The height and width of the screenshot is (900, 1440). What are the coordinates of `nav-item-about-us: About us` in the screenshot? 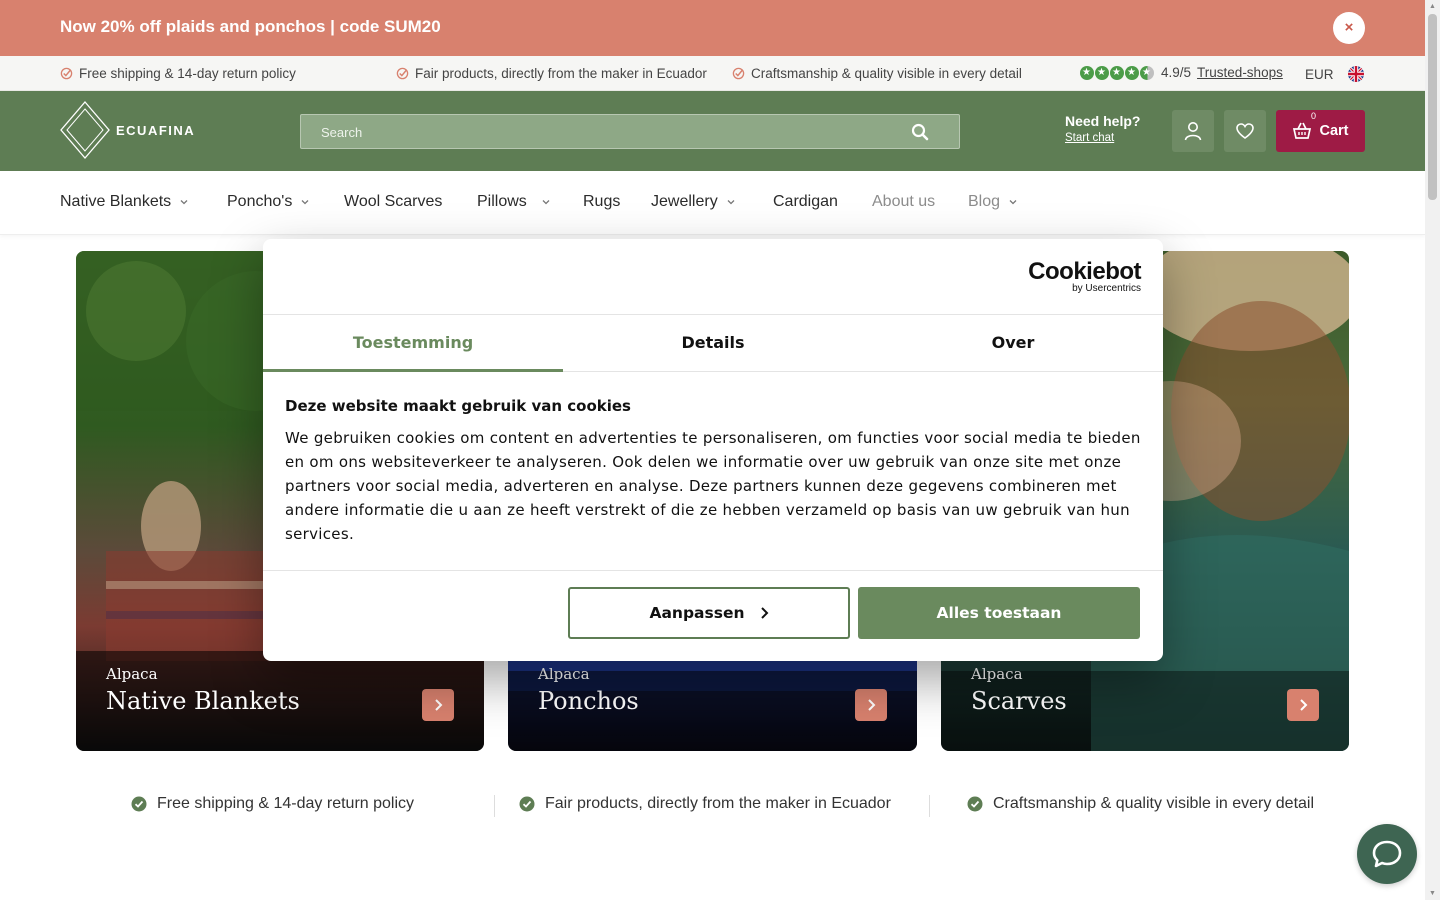 It's located at (903, 202).